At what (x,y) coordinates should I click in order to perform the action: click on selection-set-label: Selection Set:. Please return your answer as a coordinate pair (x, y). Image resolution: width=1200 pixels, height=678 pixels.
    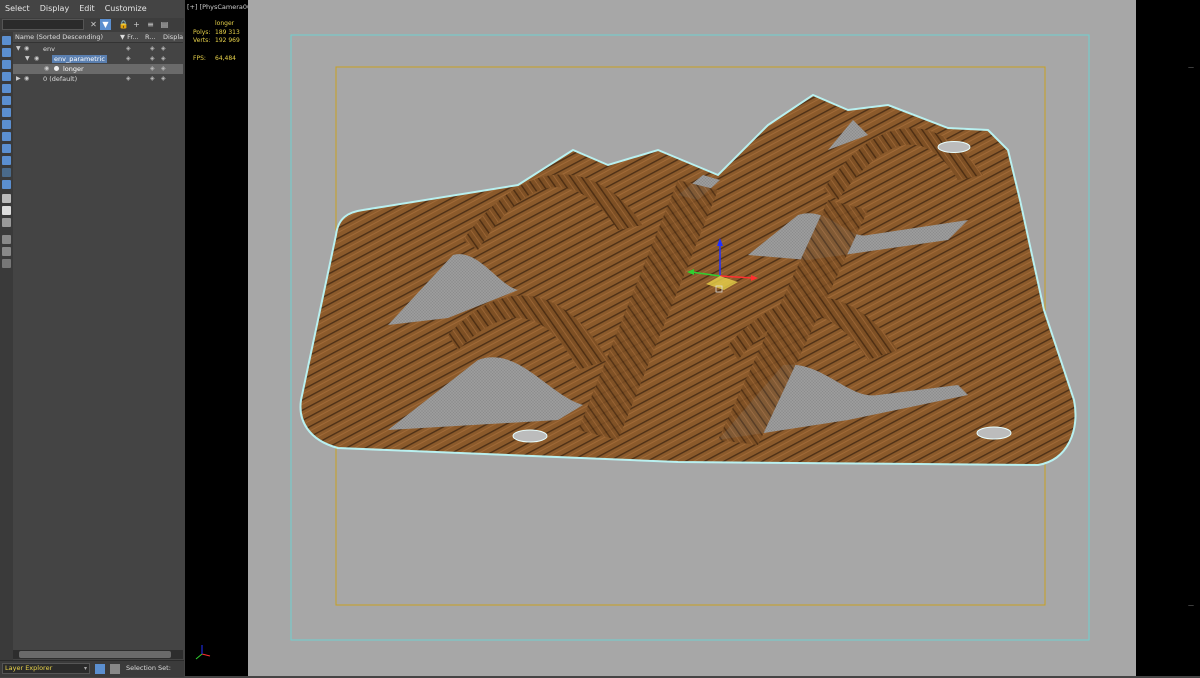
    Looking at the image, I should click on (148, 668).